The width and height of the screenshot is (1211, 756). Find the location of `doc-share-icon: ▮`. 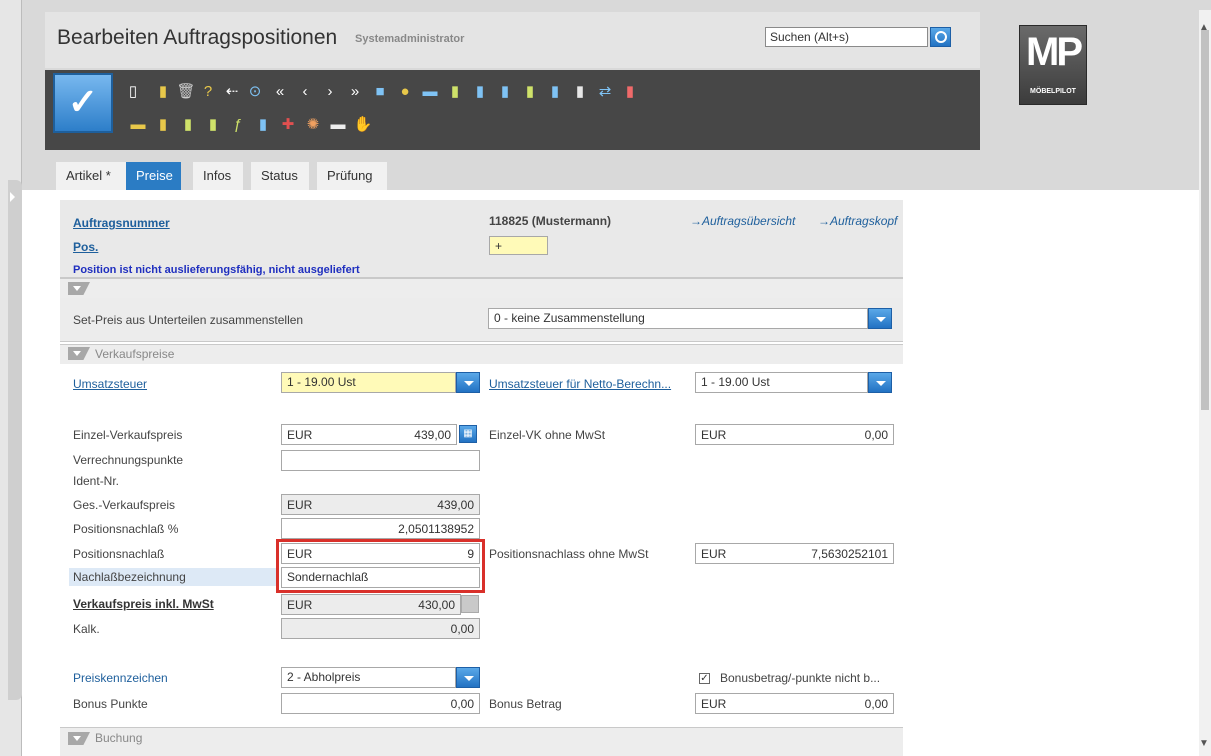

doc-share-icon: ▮ is located at coordinates (480, 92).